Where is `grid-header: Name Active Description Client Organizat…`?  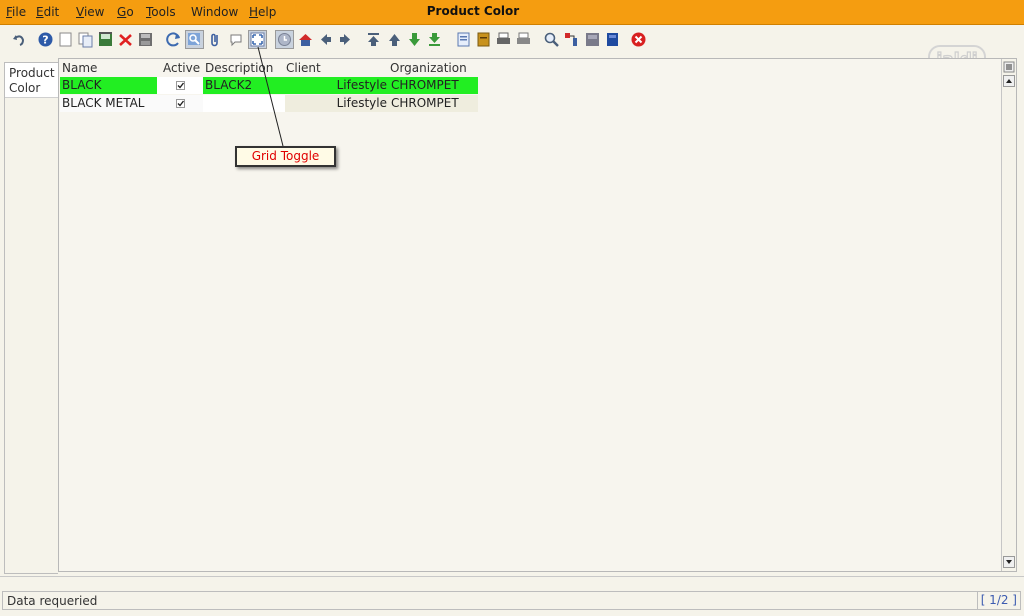
grid-header: Name Active Description Client Organizat… is located at coordinates (529, 67).